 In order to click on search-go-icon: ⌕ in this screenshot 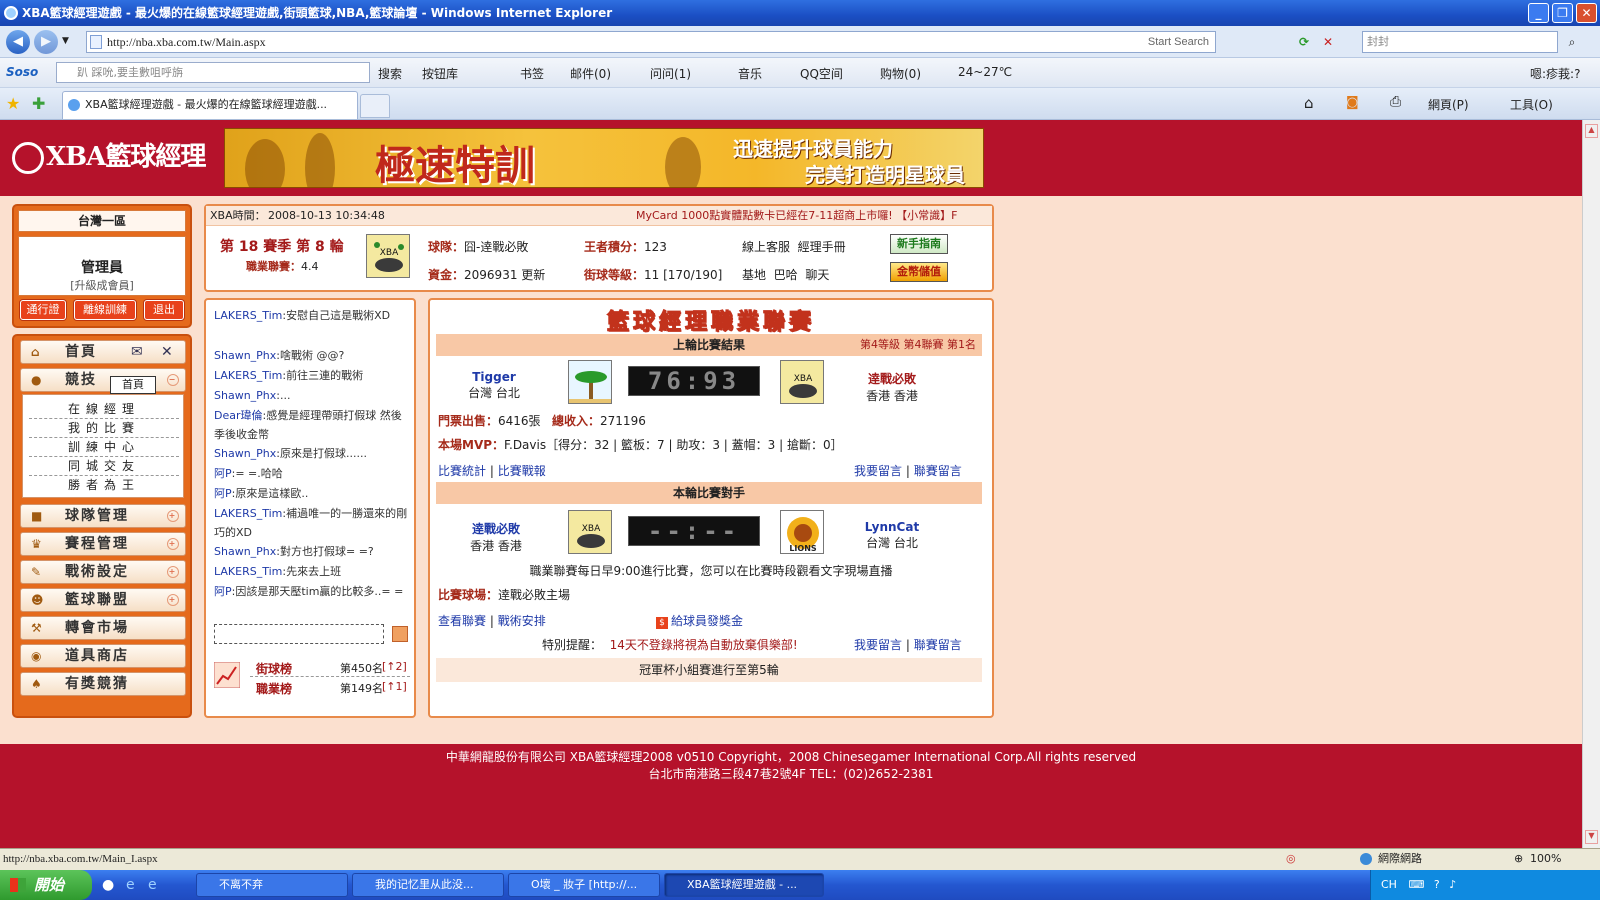, I will do `click(1572, 42)`.